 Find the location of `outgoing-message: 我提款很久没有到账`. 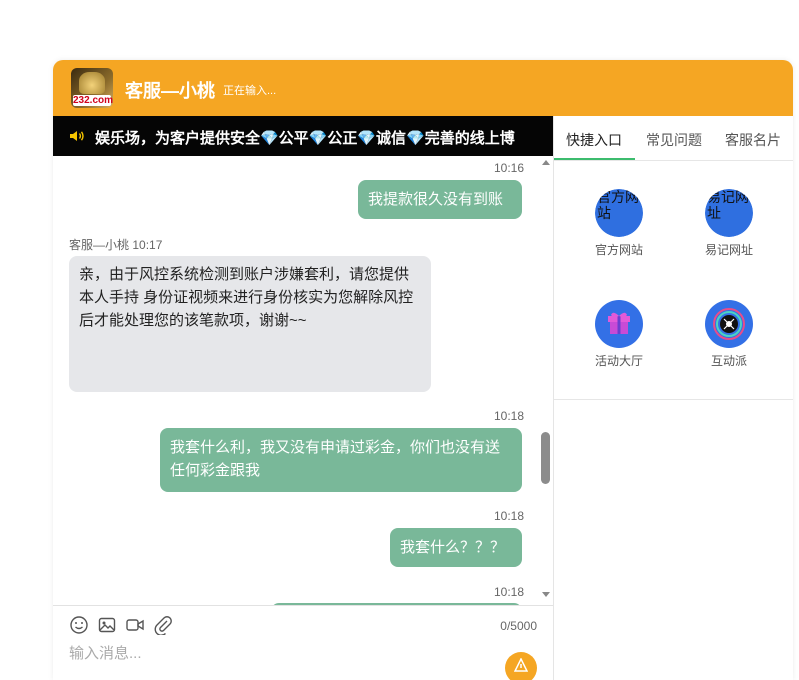

outgoing-message: 我提款很久没有到账 is located at coordinates (440, 199).